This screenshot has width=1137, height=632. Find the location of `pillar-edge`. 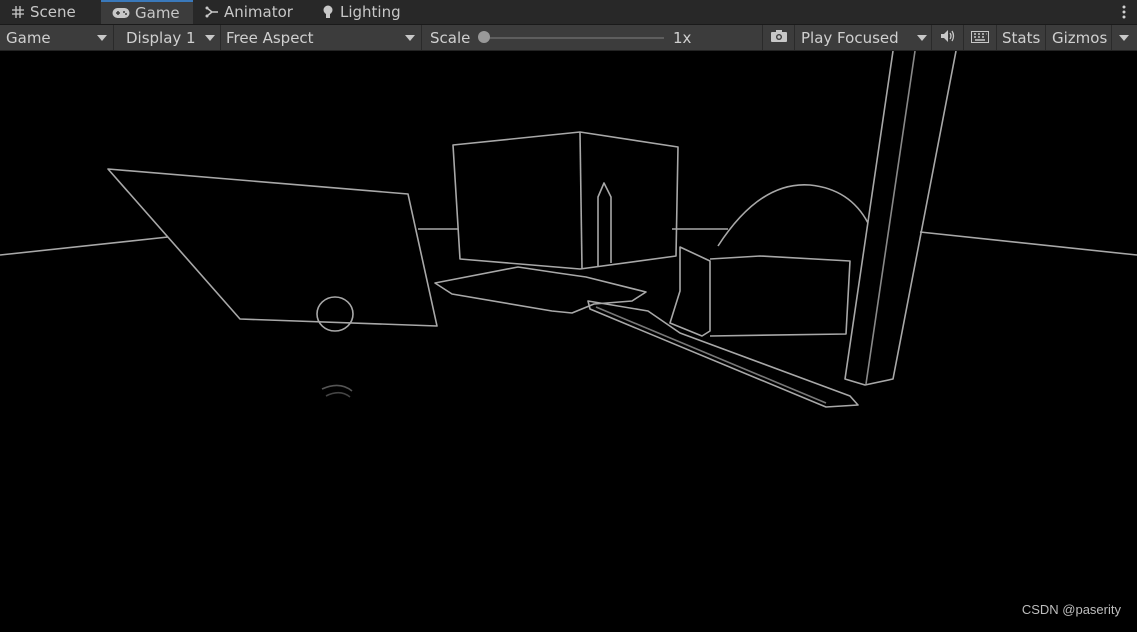

pillar-edge is located at coordinates (890, 217).